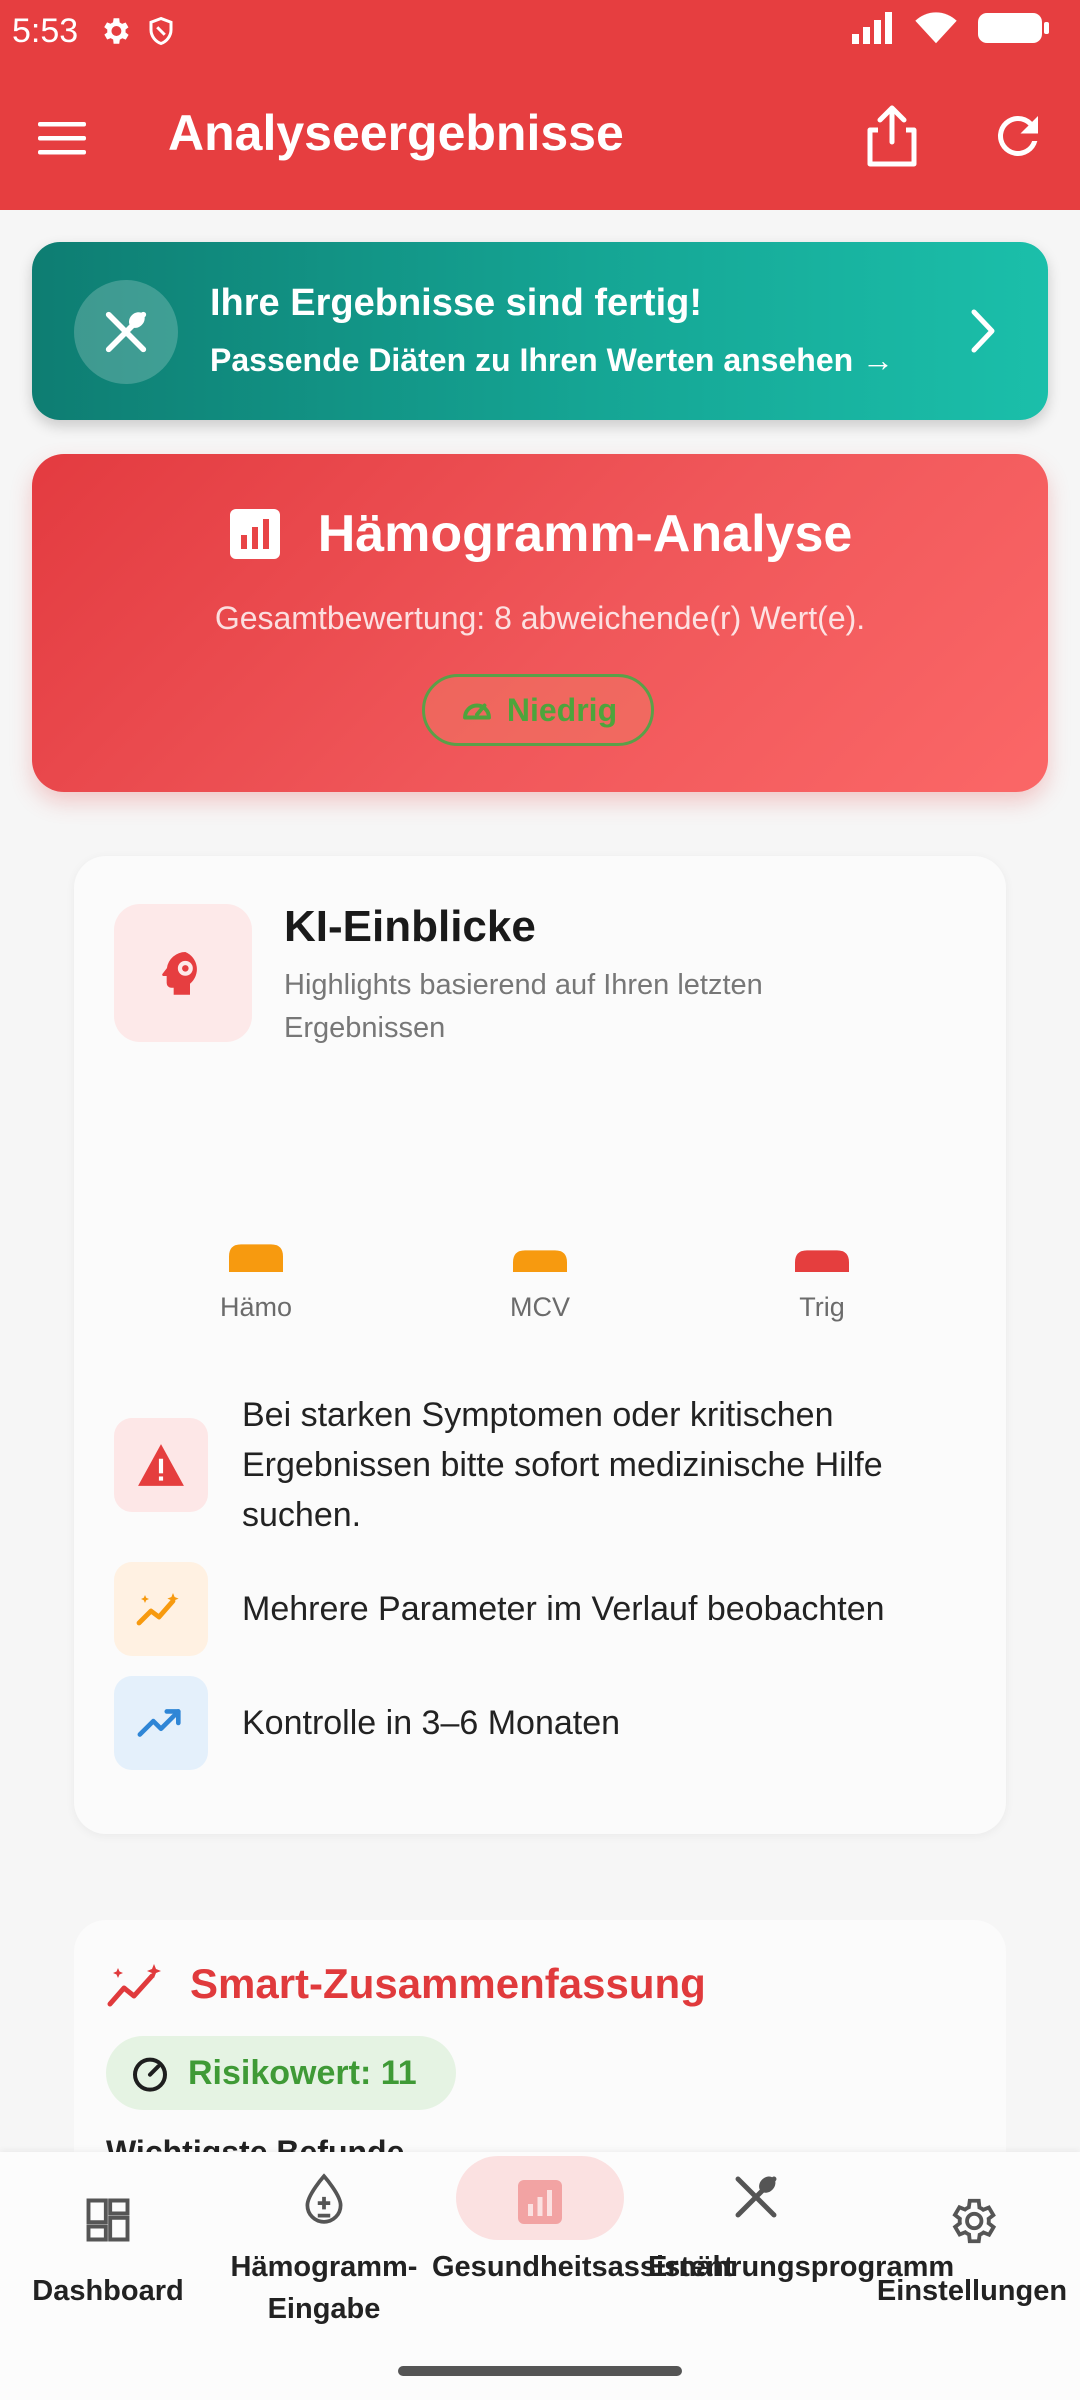  Describe the element at coordinates (302, 2072) in the screenshot. I see `risk-score-label: Risikowert: 11` at that location.